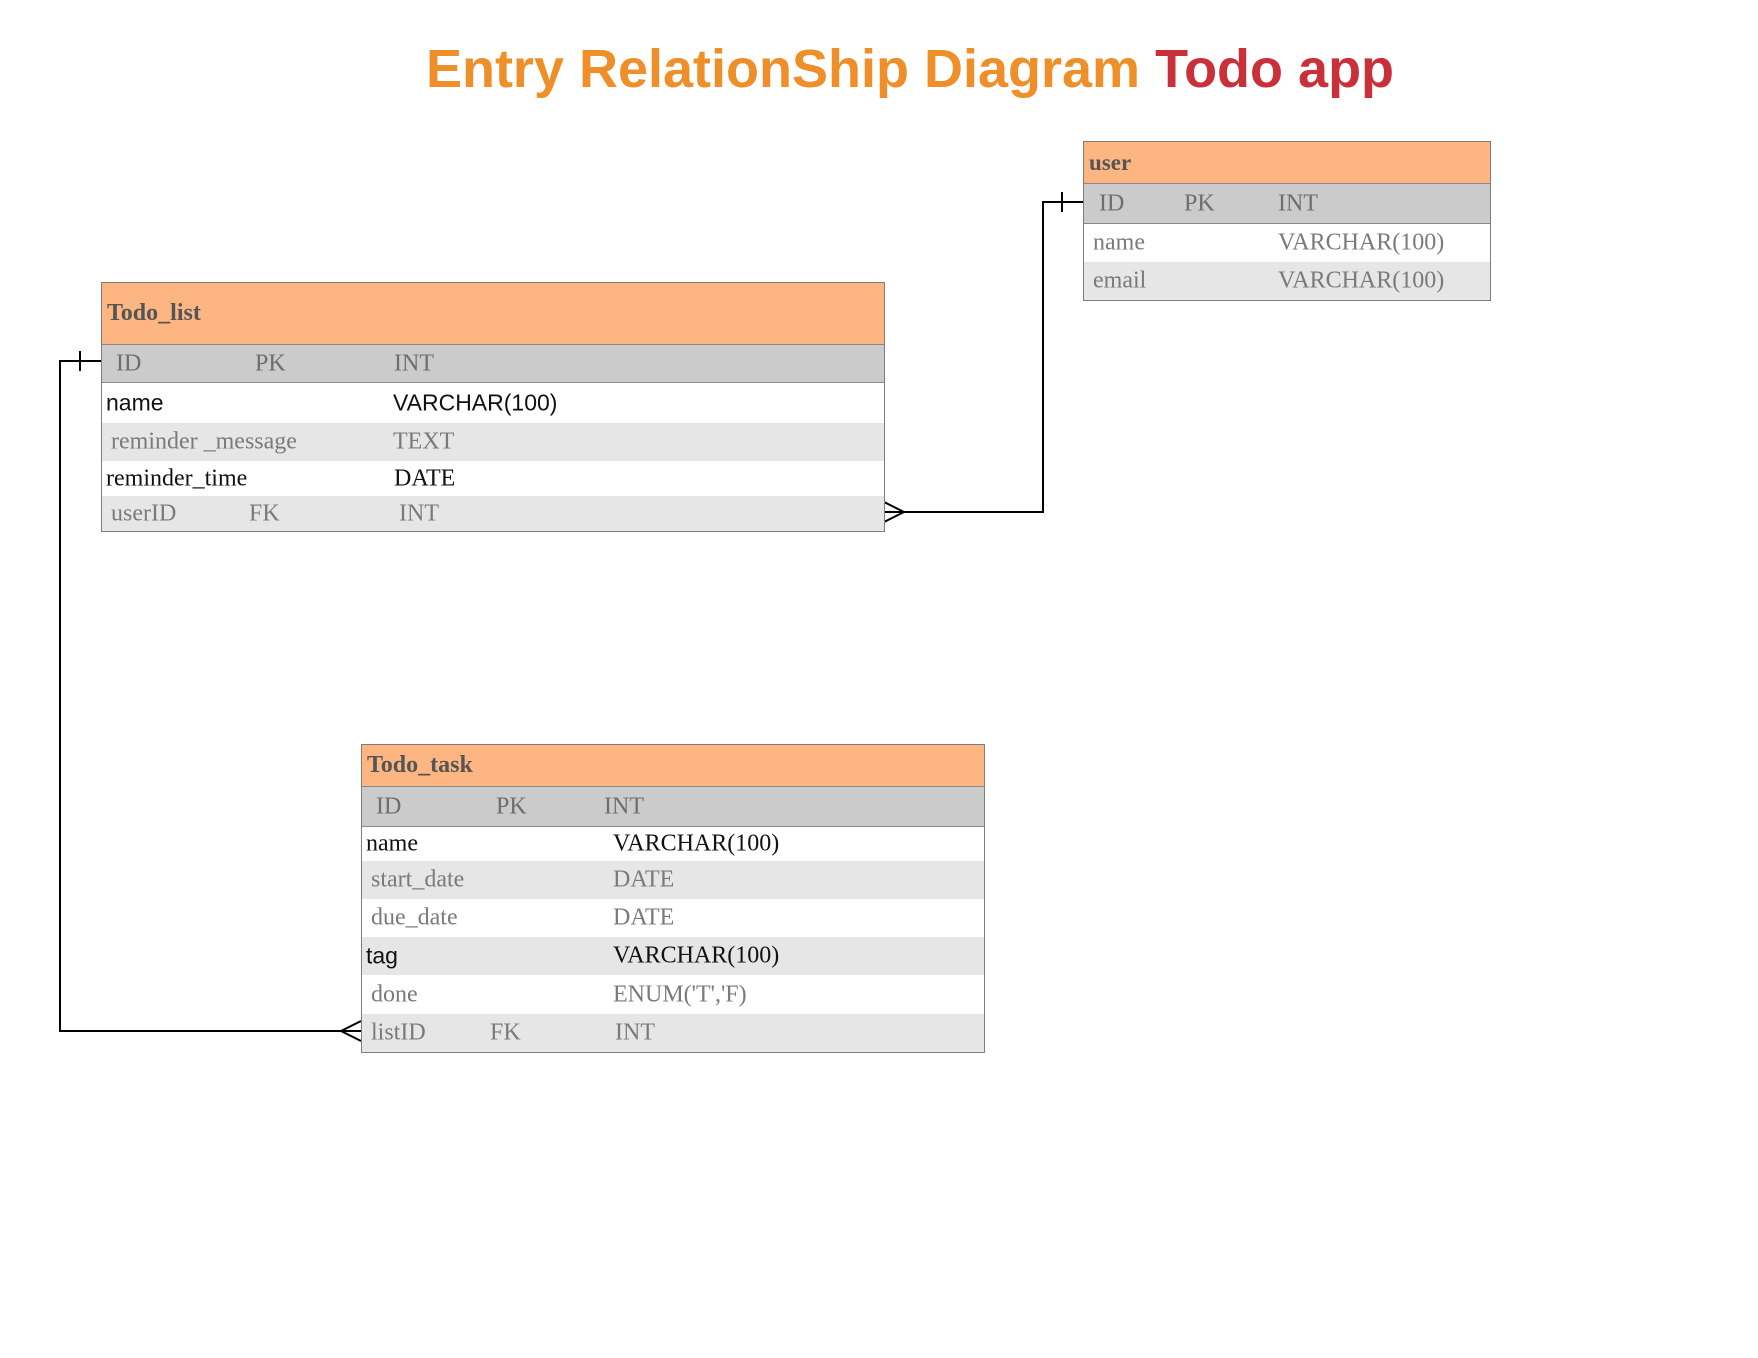 This screenshot has width=1758, height=1358. What do you see at coordinates (493, 513) in the screenshot?
I see `fk-row: userID FK INT` at bounding box center [493, 513].